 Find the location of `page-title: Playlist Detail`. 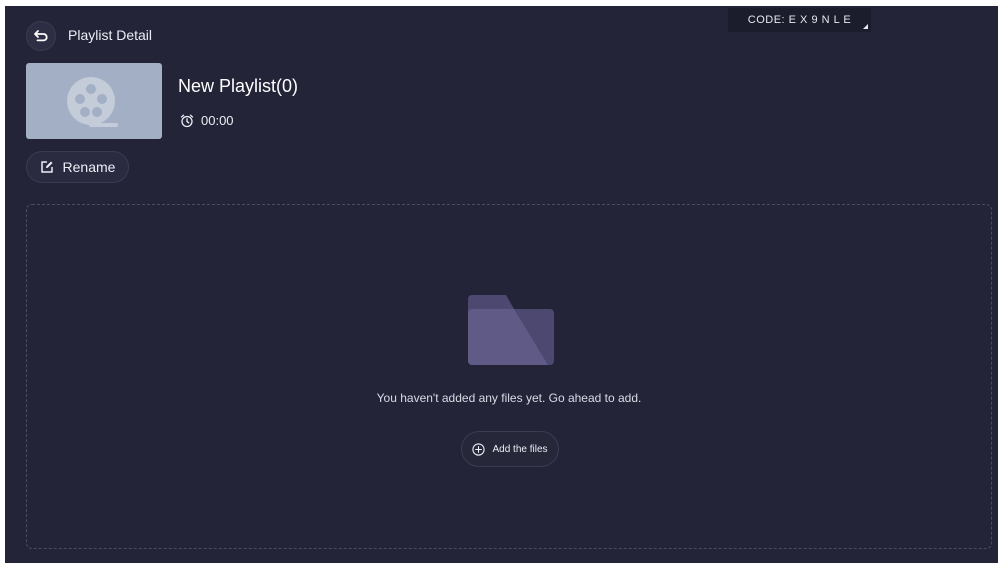

page-title: Playlist Detail is located at coordinates (110, 35).